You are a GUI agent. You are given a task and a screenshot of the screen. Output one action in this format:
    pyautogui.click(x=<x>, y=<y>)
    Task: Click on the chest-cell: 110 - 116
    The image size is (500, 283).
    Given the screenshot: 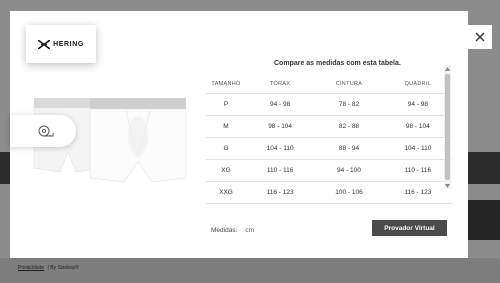 What is the action you would take?
    pyautogui.click(x=280, y=170)
    